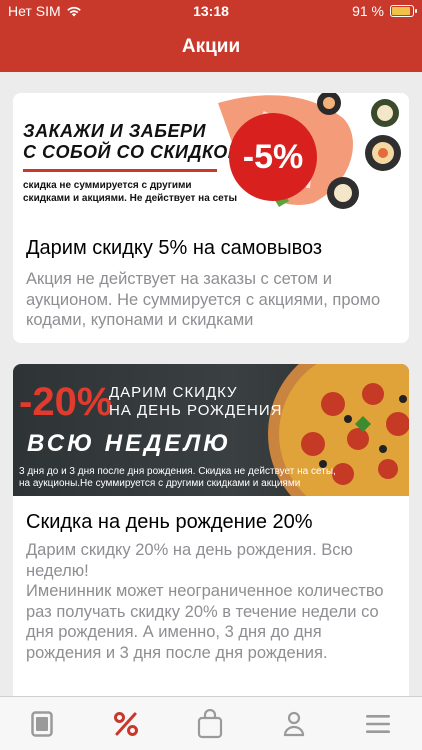 The height and width of the screenshot is (750, 422). I want to click on promo-title: Дарим скидку 5% на самовывоз, so click(174, 248).